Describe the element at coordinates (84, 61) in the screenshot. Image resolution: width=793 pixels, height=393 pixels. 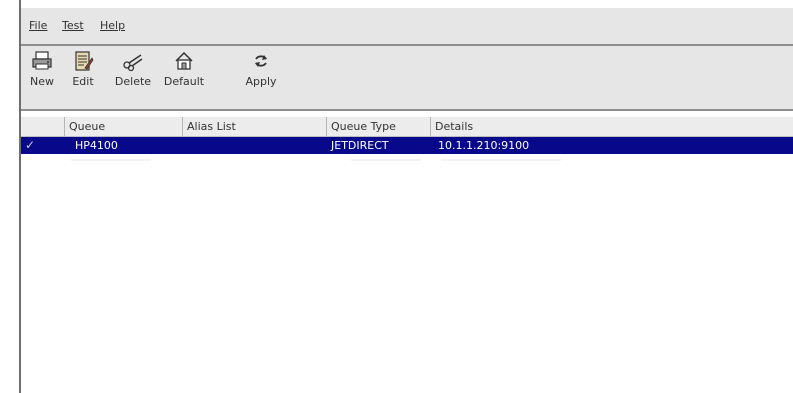
I see `edit-document-icon` at that location.